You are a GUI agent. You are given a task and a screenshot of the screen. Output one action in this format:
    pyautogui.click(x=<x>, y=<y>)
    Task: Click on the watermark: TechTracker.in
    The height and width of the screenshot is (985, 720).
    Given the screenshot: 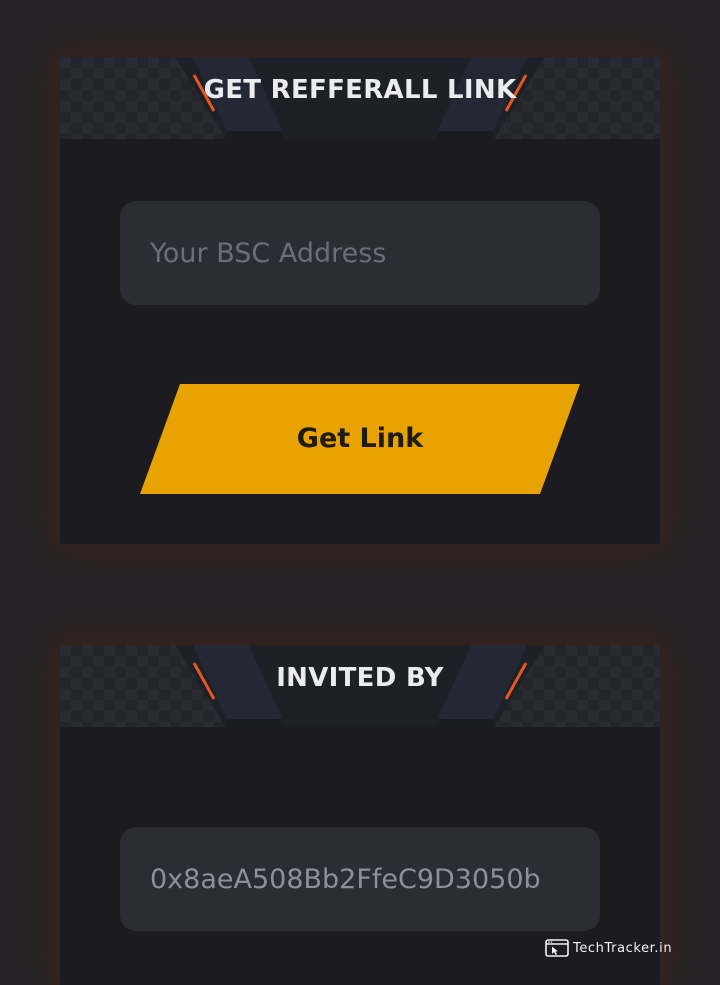 What is the action you would take?
    pyautogui.click(x=608, y=948)
    